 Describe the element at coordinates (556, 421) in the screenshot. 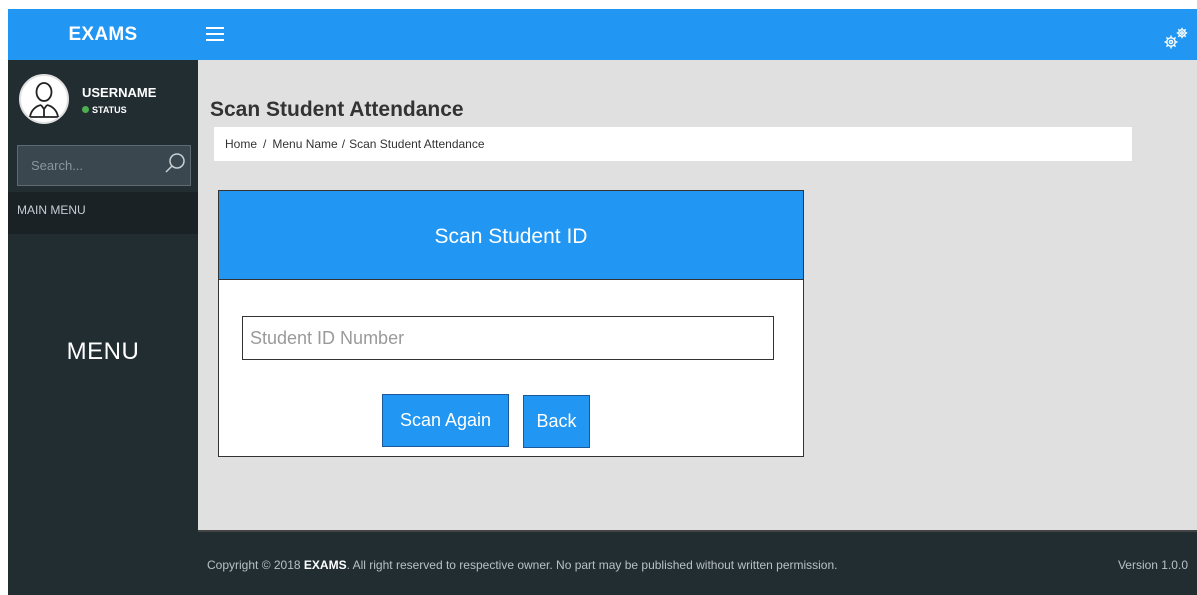

I see `back-button: Back` at that location.